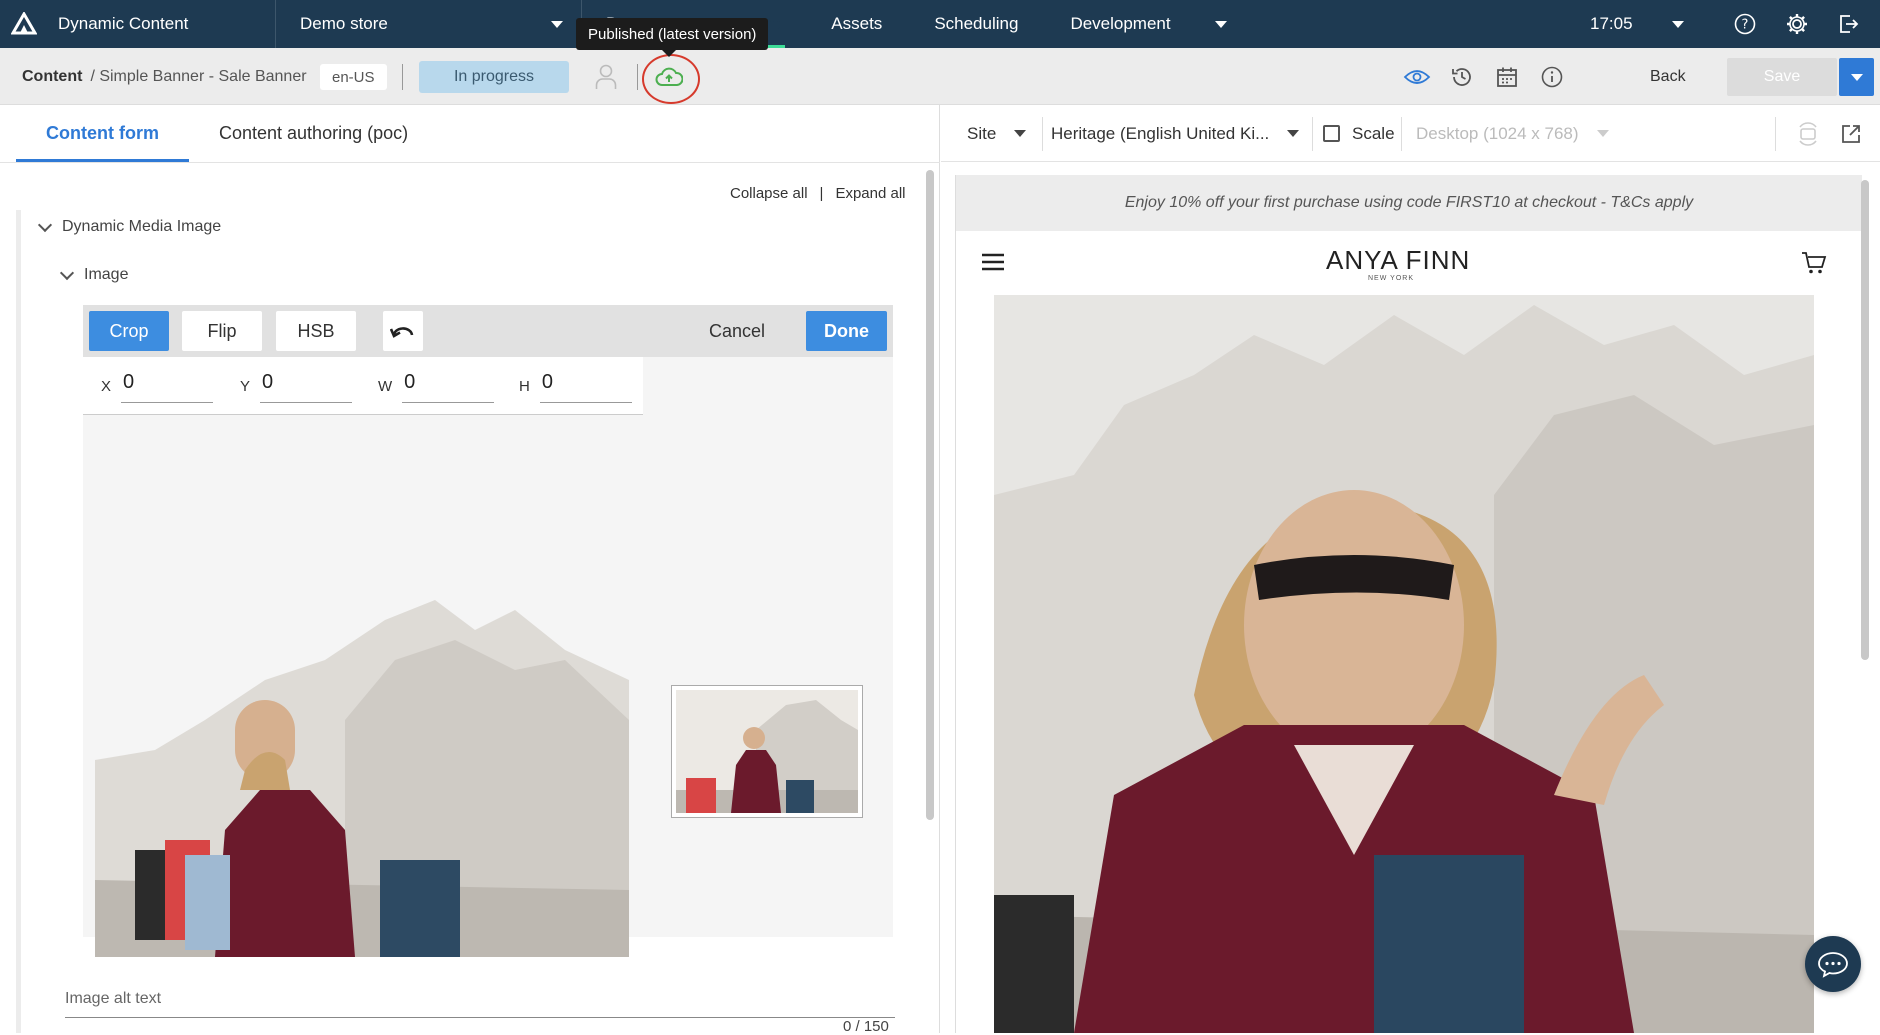 Image resolution: width=1880 pixels, height=1035 pixels. What do you see at coordinates (1398, 260) in the screenshot?
I see `brand-logo: ANYA FINN` at bounding box center [1398, 260].